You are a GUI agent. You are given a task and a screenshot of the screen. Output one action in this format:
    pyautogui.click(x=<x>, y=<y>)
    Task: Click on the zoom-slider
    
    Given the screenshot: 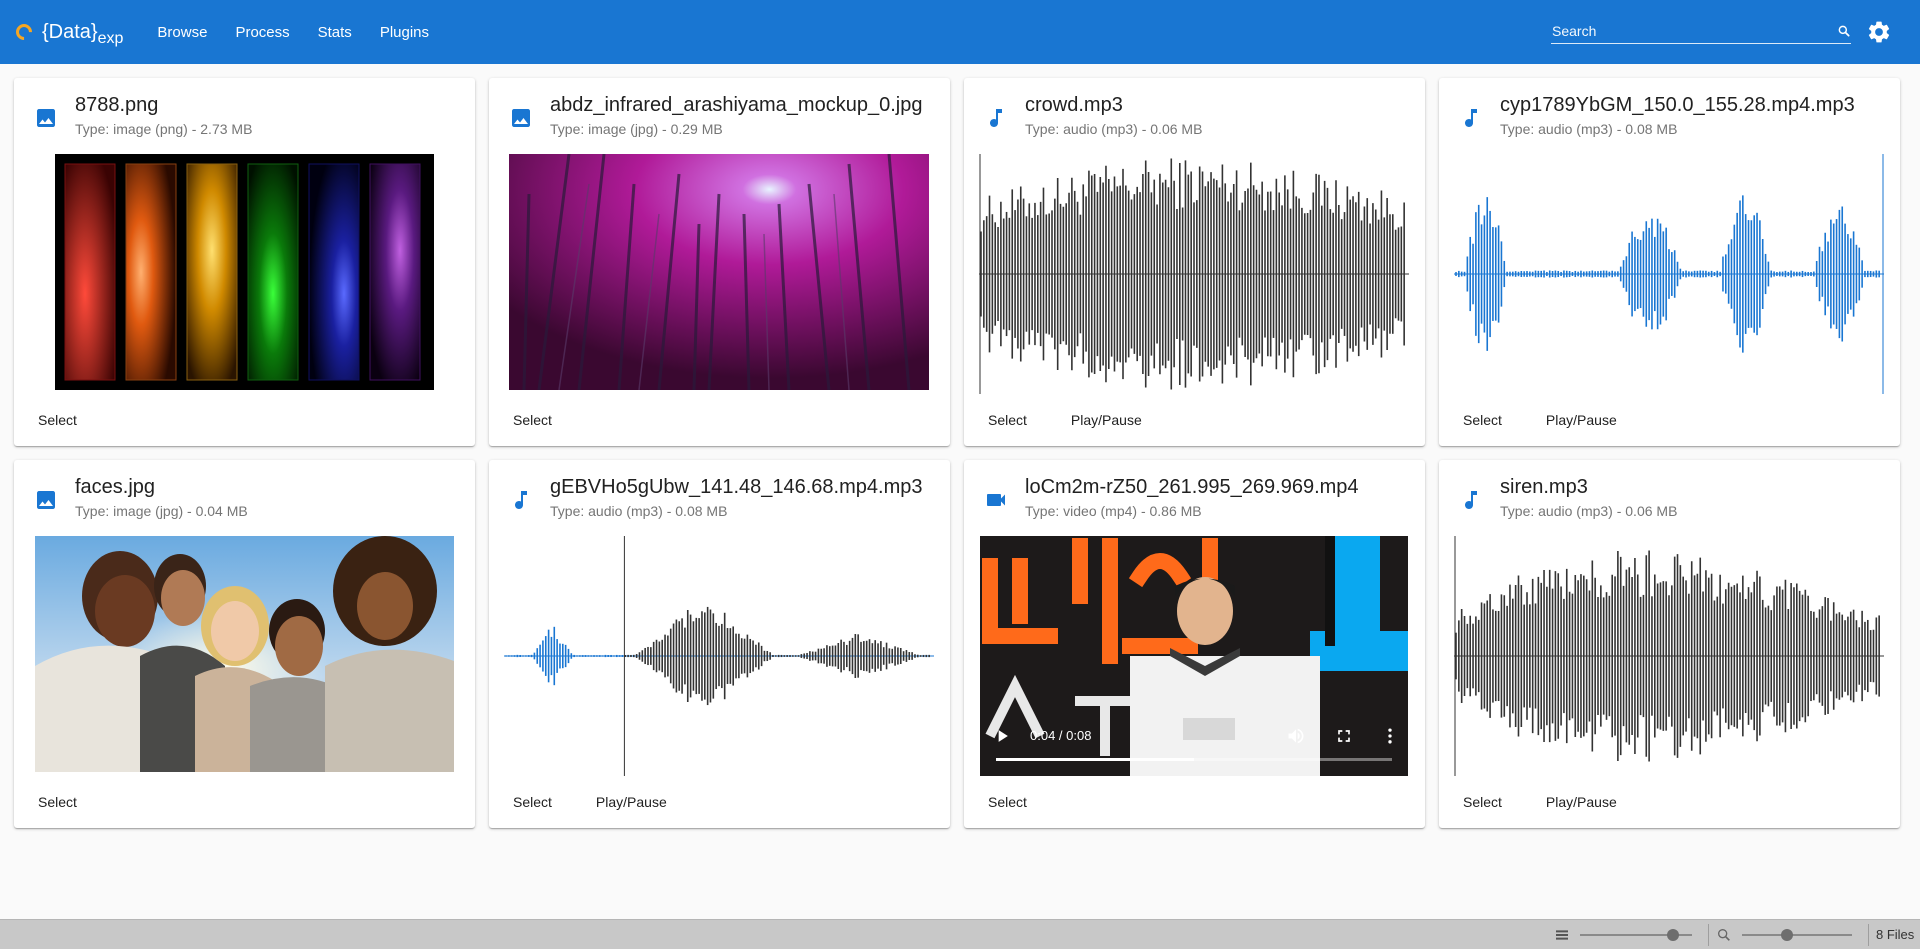 What is the action you would take?
    pyautogui.click(x=1797, y=935)
    